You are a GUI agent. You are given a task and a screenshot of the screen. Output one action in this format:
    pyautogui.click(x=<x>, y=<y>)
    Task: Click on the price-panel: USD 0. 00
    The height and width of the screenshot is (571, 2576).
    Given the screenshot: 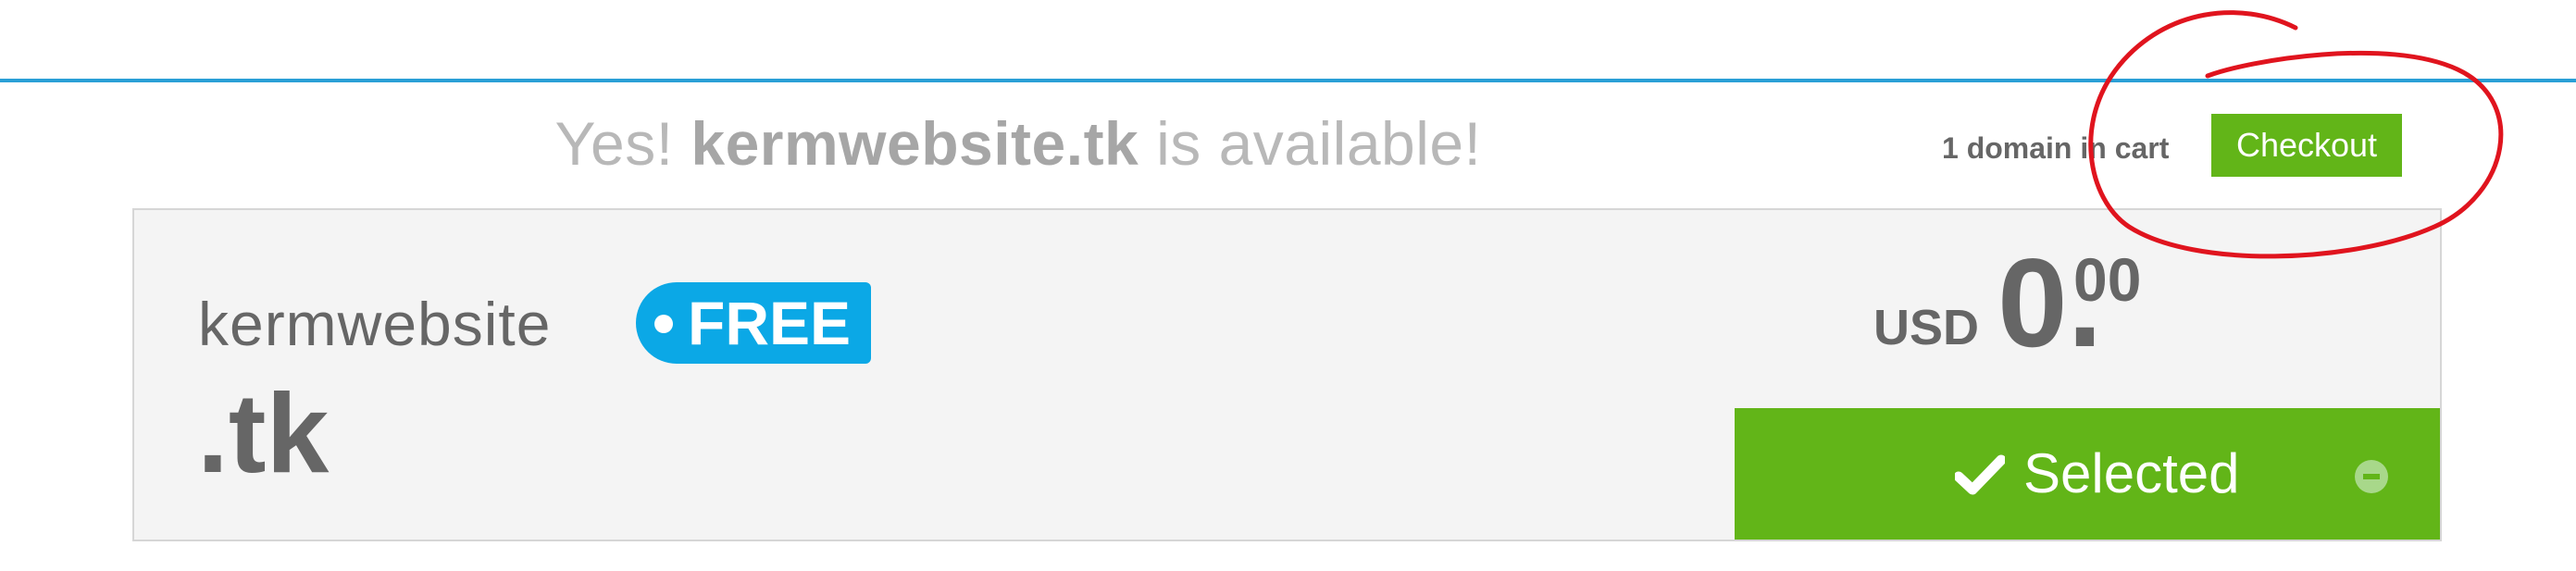 What is the action you would take?
    pyautogui.click(x=2087, y=309)
    